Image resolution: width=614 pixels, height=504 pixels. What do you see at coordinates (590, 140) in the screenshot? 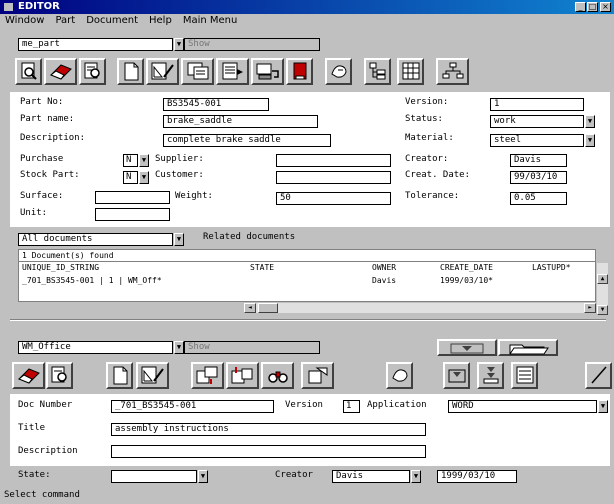
I see `material-dropdown-icon: ▼` at bounding box center [590, 140].